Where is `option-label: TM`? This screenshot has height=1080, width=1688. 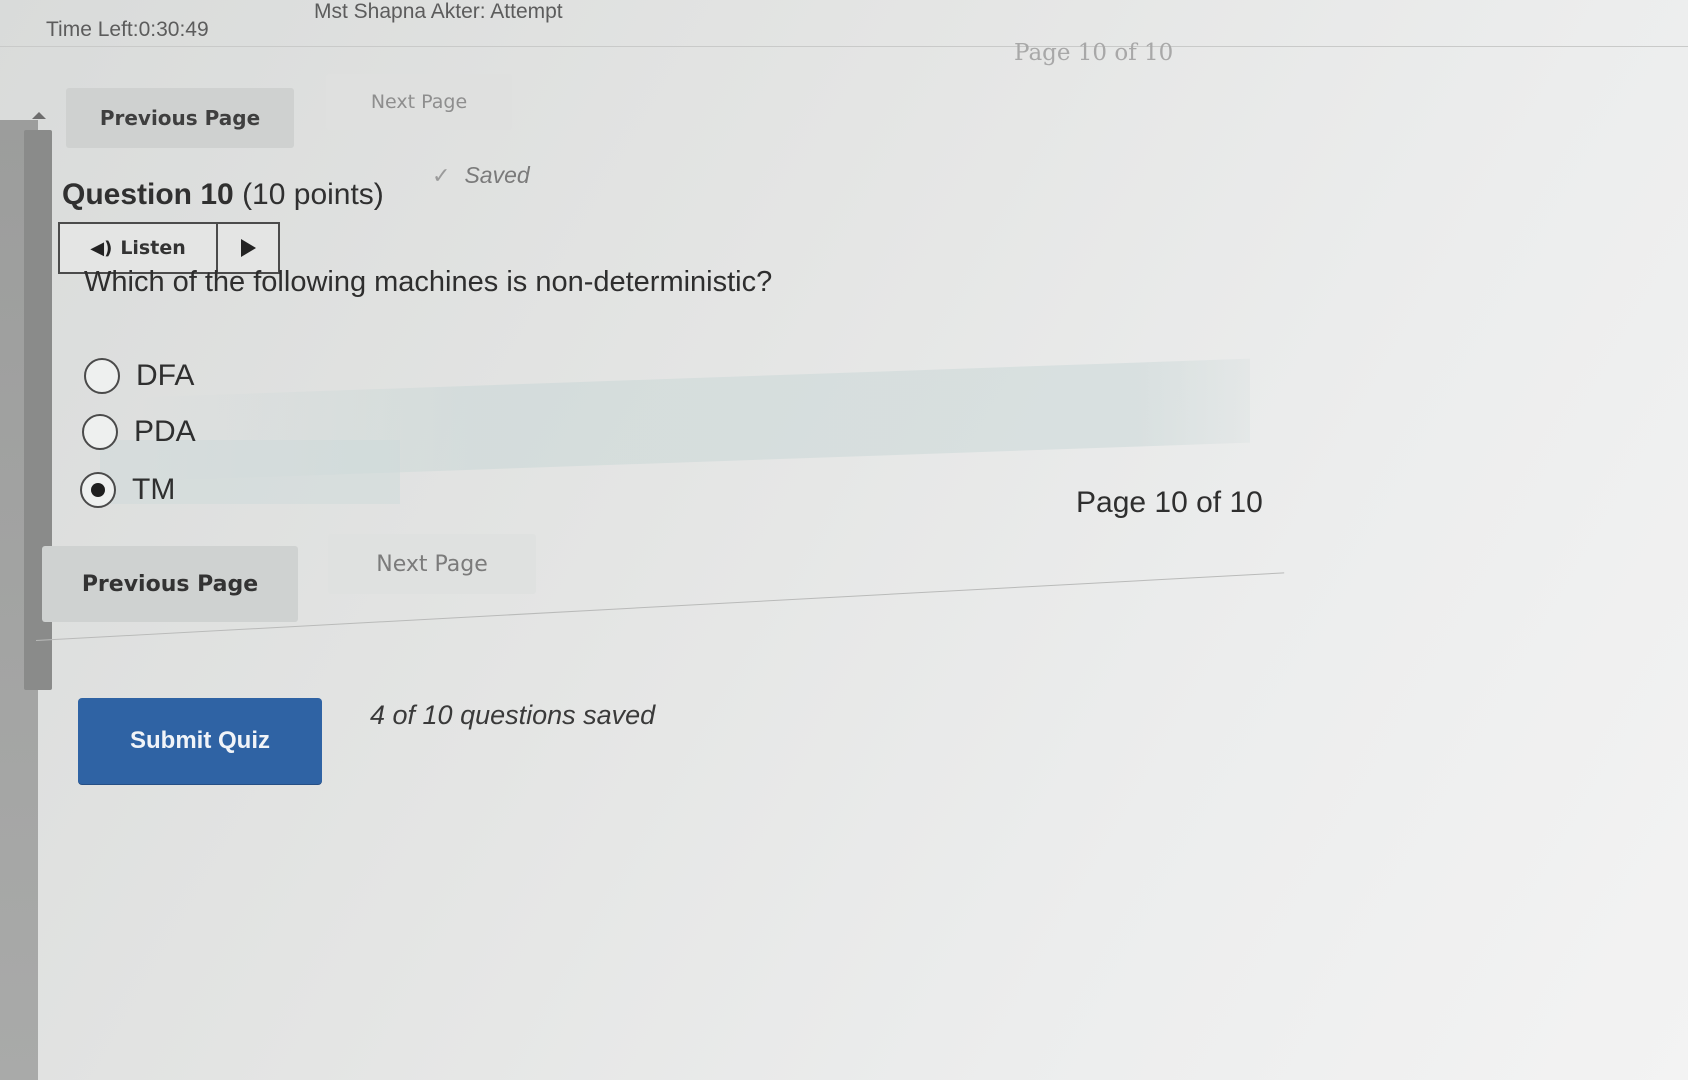 option-label: TM is located at coordinates (154, 489).